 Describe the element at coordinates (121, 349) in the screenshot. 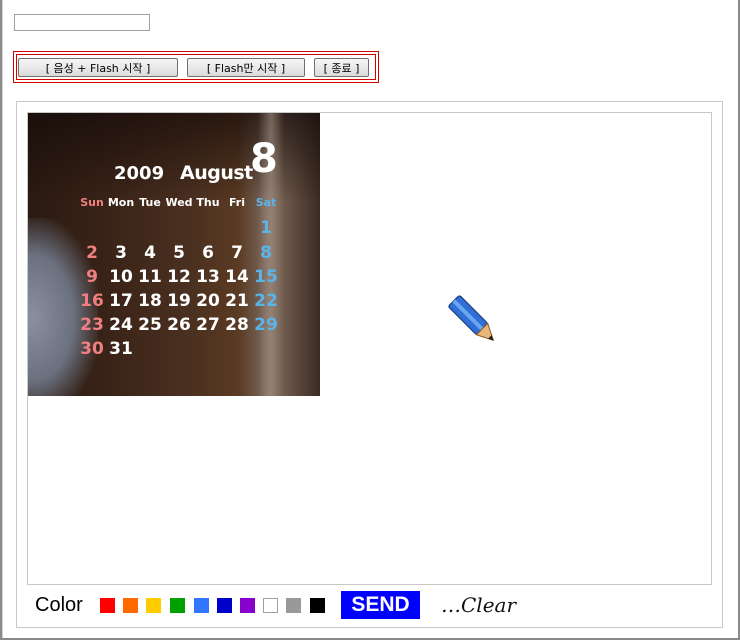

I see `calendar-day: 31` at that location.